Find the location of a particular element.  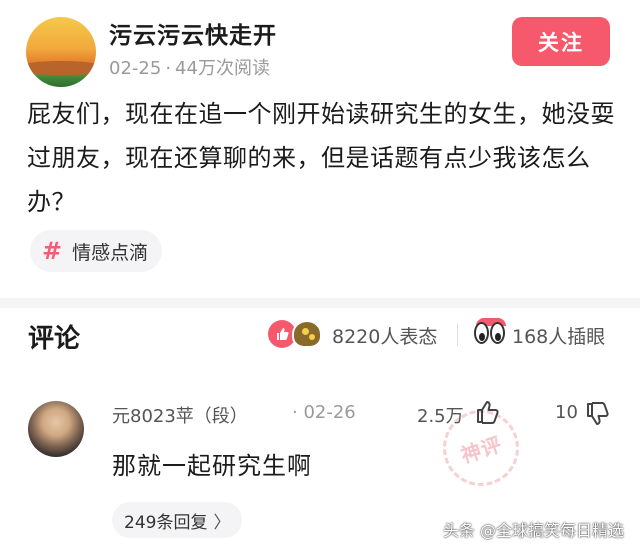

thumb-up-icon is located at coordinates (488, 412).